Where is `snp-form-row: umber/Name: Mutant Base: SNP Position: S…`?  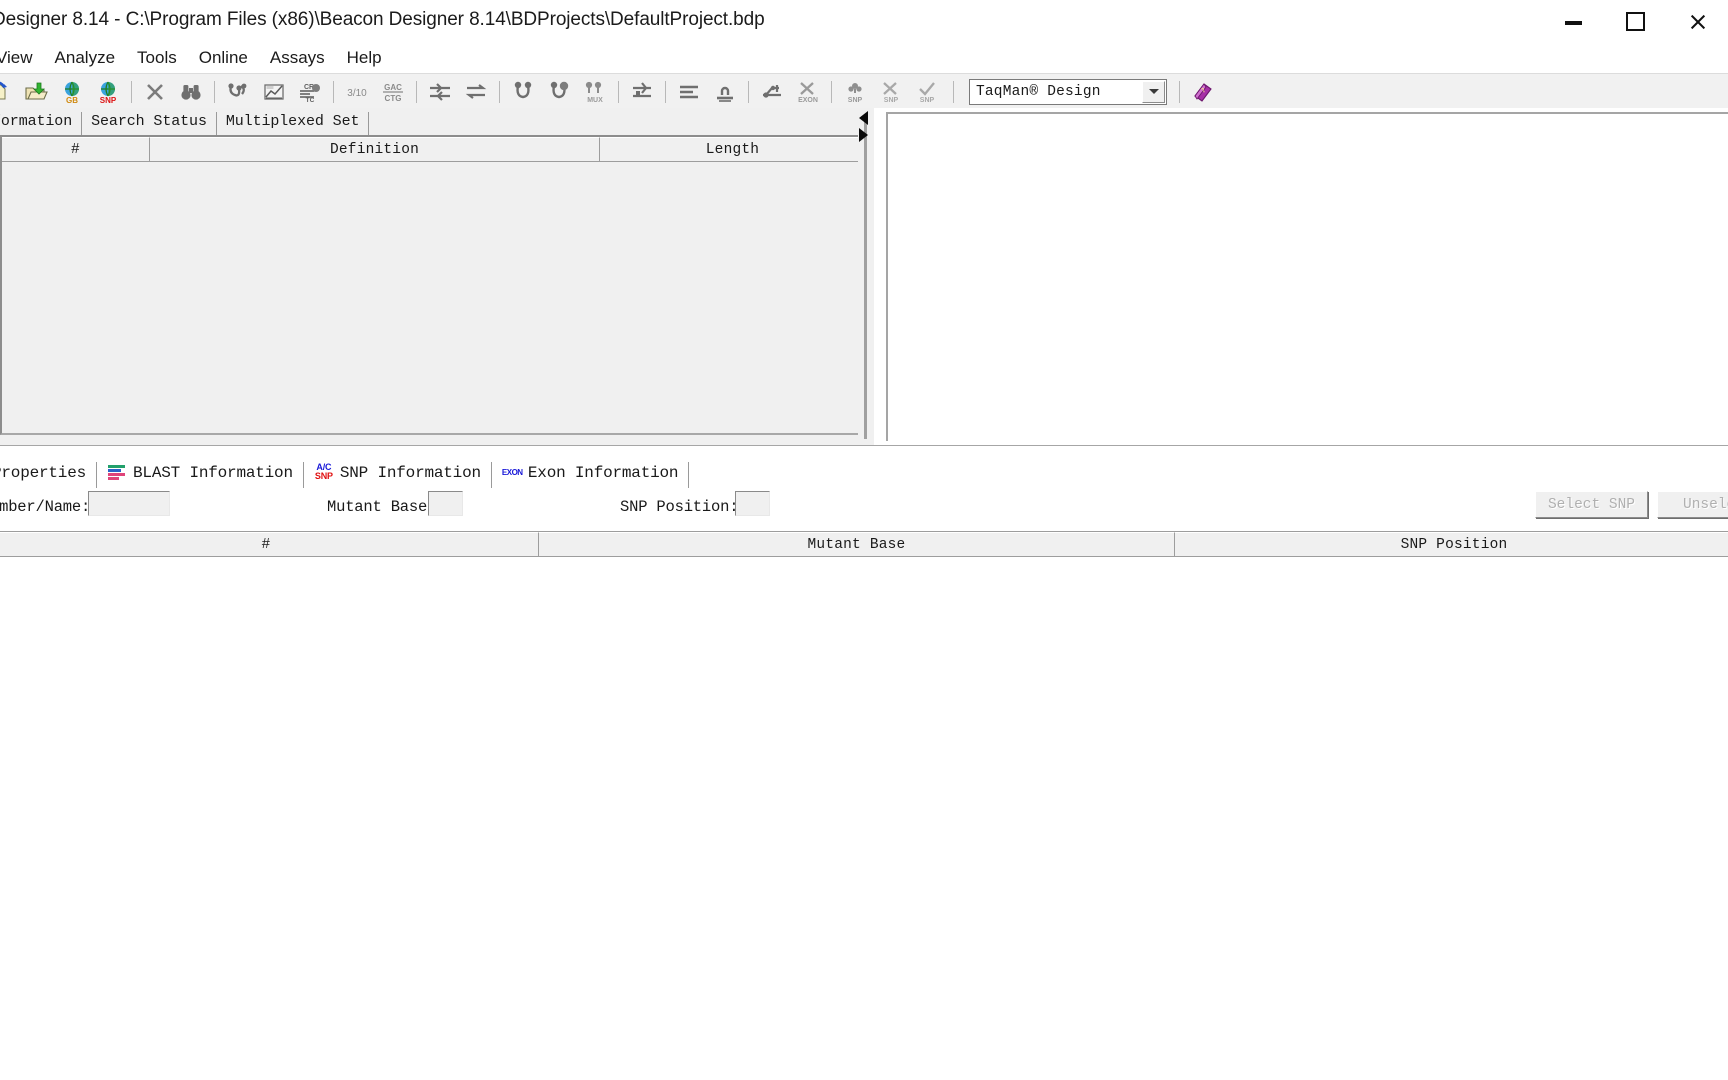 snp-form-row: umber/Name: Mutant Base: SNP Position: S… is located at coordinates (864, 508).